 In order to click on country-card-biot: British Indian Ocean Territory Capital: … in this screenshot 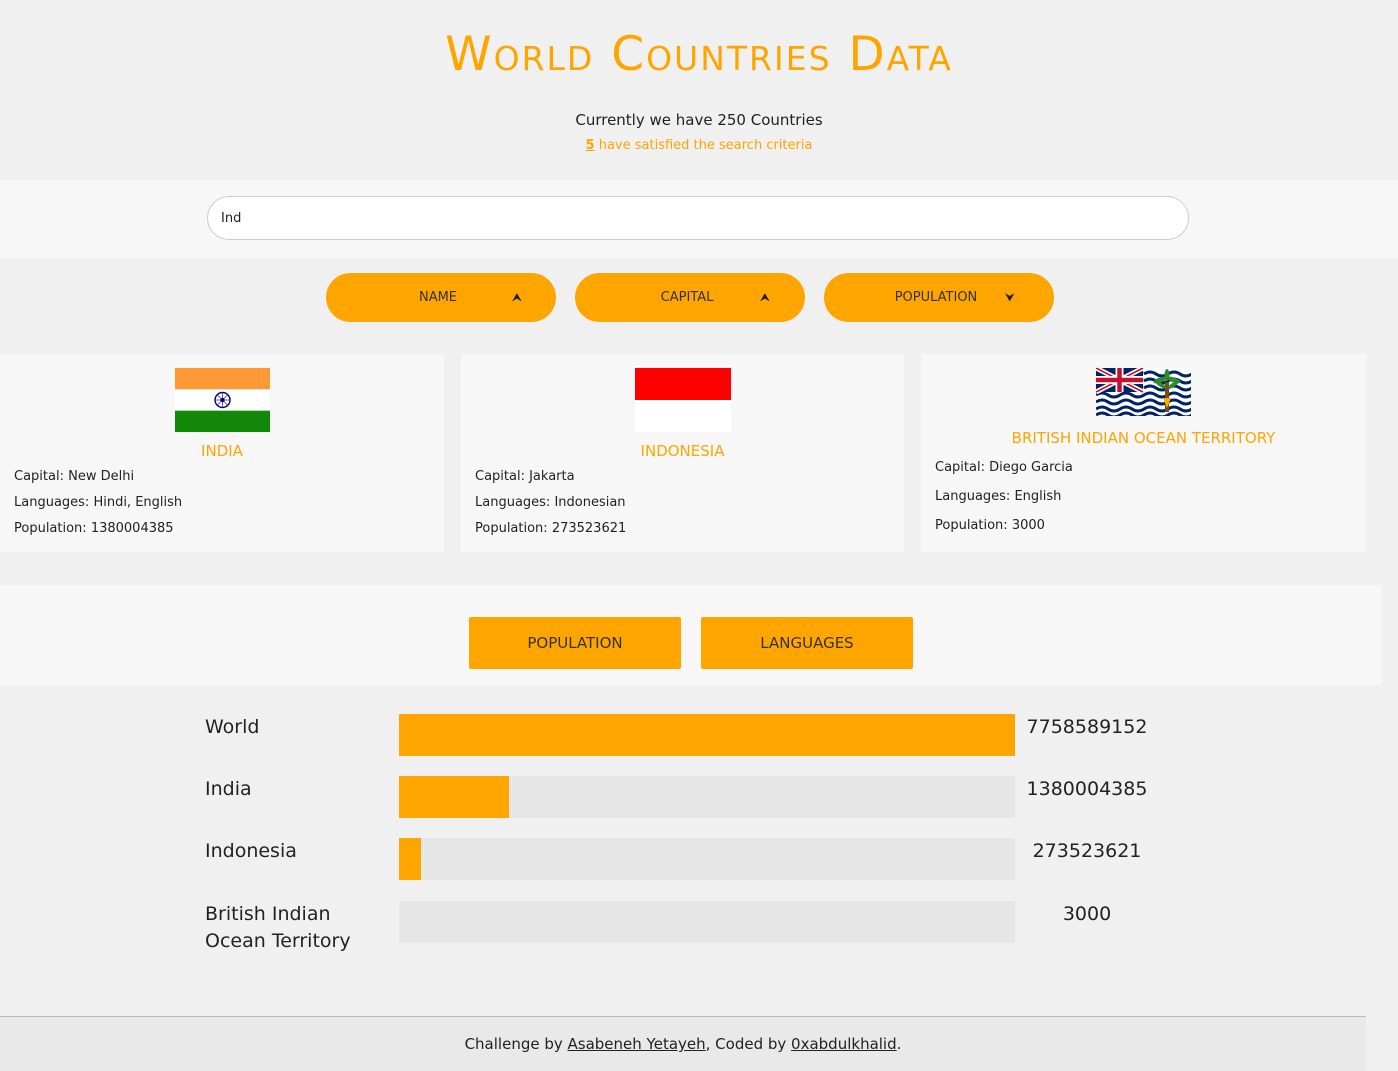, I will do `click(1143, 453)`.